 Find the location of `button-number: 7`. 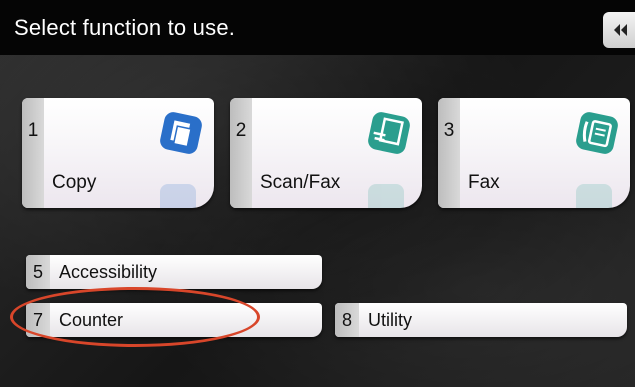

button-number: 7 is located at coordinates (37, 320).